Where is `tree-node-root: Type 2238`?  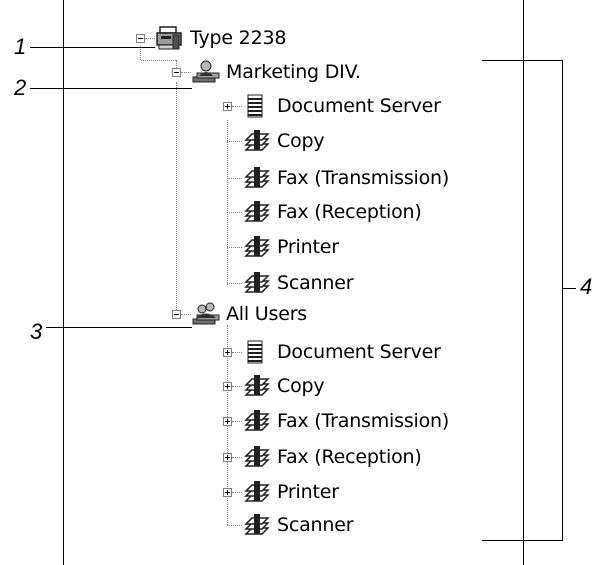
tree-node-root: Type 2238 is located at coordinates (220, 38).